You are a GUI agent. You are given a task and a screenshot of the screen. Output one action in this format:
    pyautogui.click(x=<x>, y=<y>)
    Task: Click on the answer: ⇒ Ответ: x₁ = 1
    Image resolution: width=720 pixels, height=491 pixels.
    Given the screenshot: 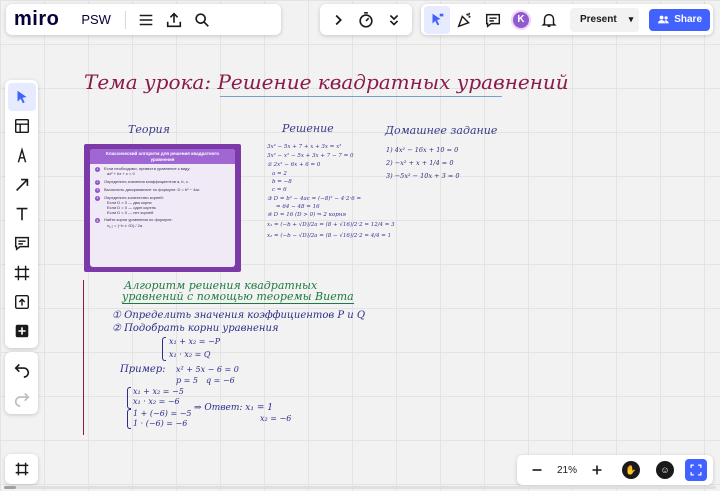 What is the action you would take?
    pyautogui.click(x=233, y=408)
    